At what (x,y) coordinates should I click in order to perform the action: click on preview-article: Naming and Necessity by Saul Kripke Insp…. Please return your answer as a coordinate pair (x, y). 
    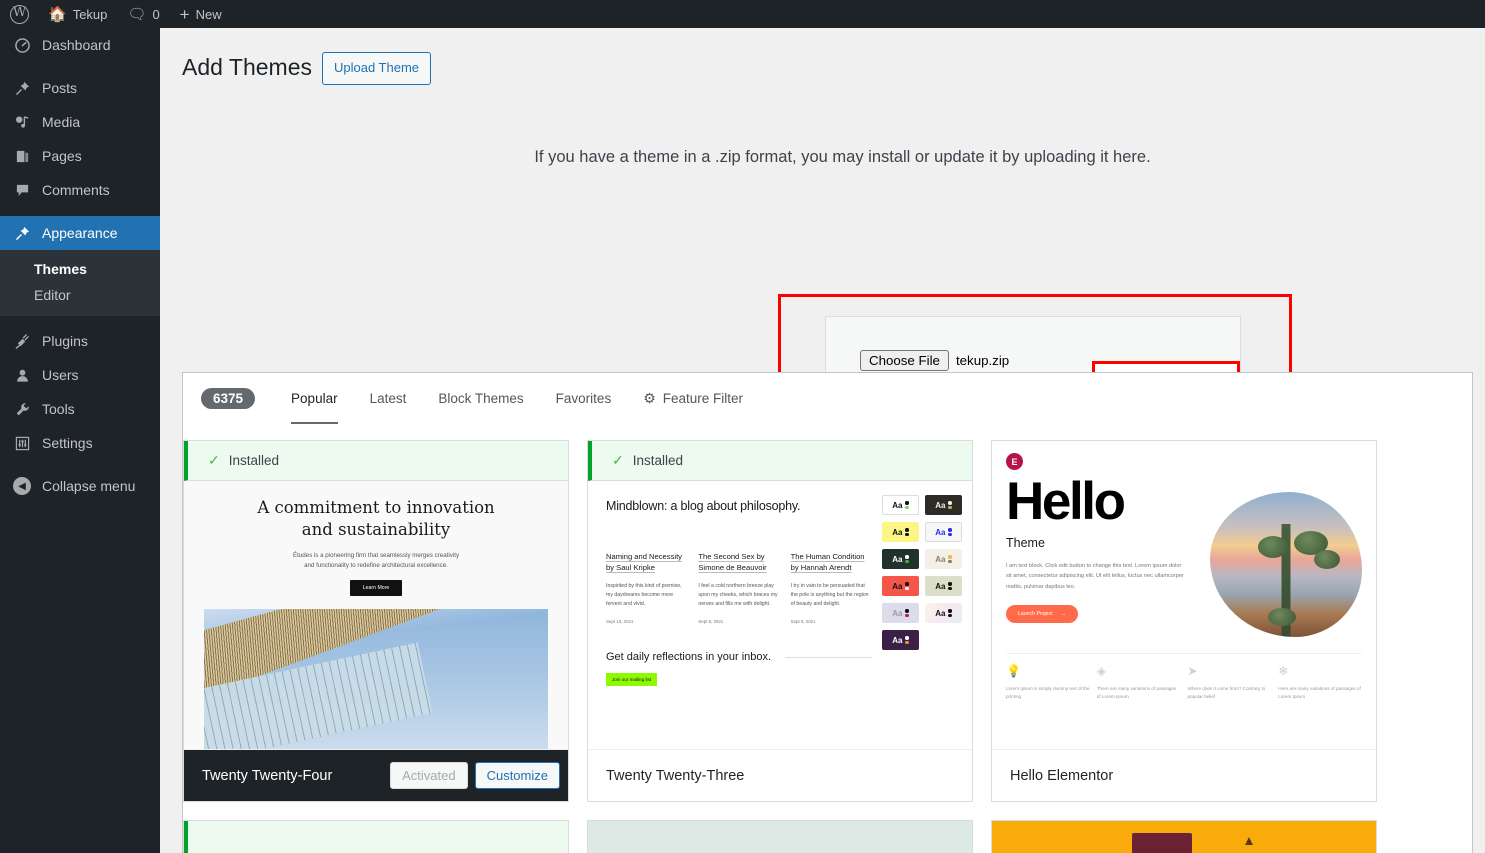
    Looking at the image, I should click on (646, 587).